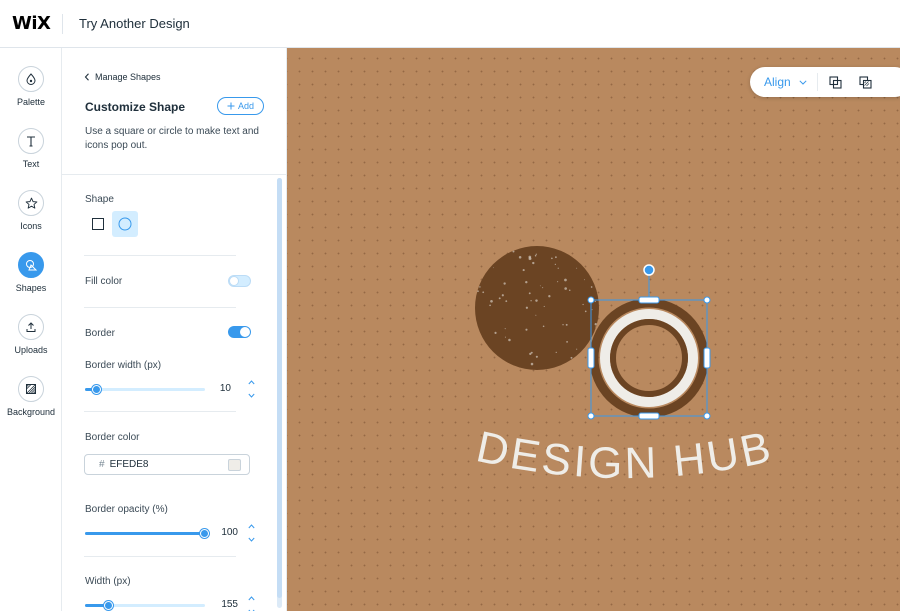  Describe the element at coordinates (167, 464) in the screenshot. I see `border-color-input: # EFEDE8` at that location.